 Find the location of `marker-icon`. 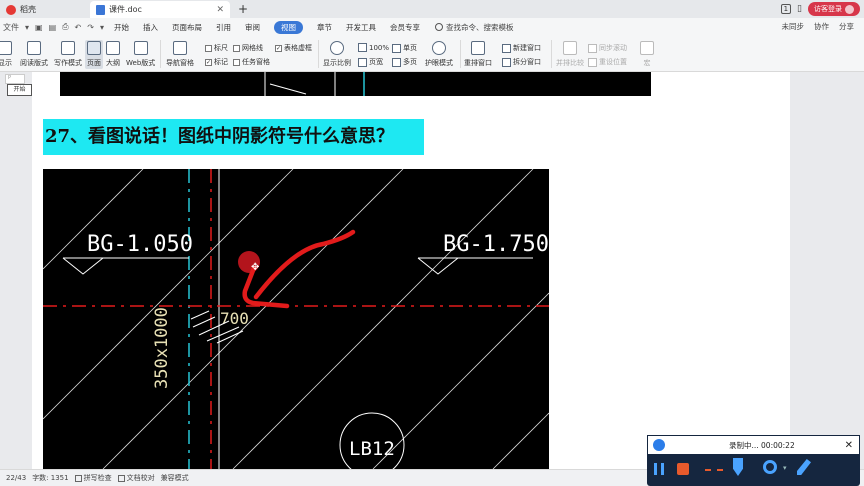

marker-icon is located at coordinates (738, 467).